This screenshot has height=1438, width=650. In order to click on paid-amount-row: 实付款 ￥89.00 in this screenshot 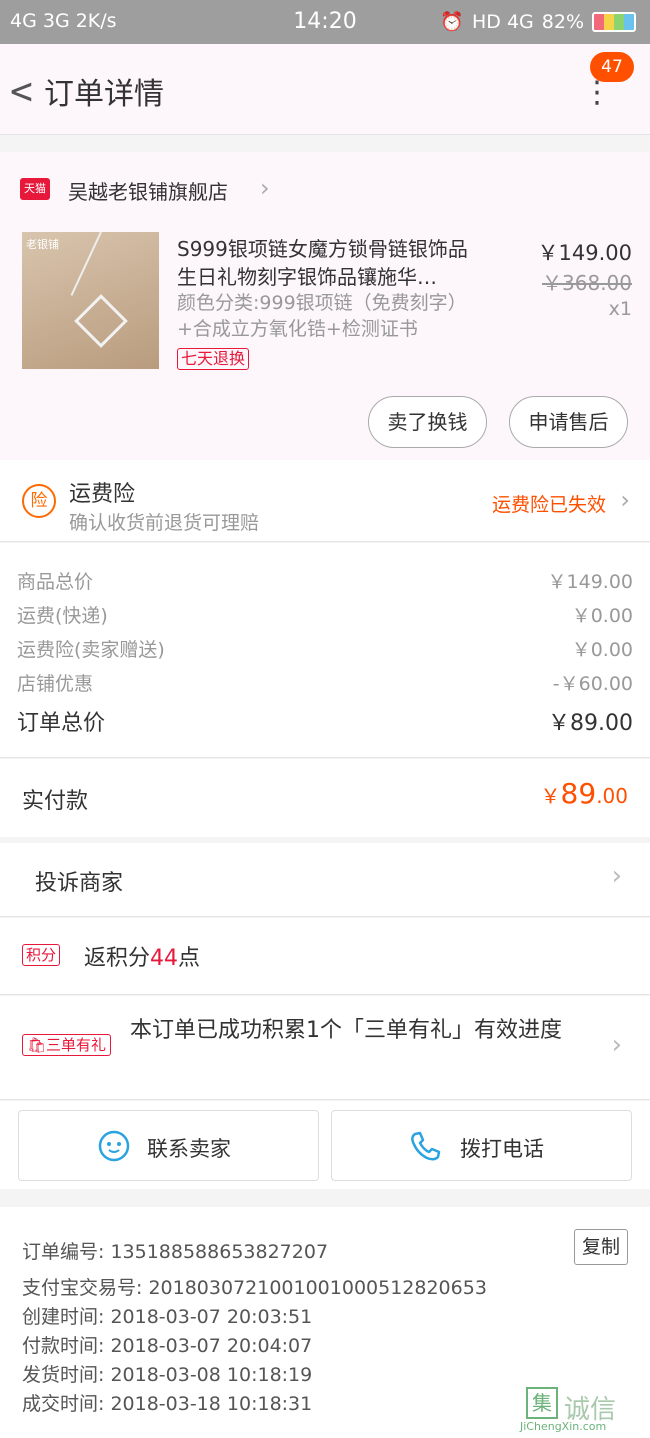, I will do `click(325, 798)`.